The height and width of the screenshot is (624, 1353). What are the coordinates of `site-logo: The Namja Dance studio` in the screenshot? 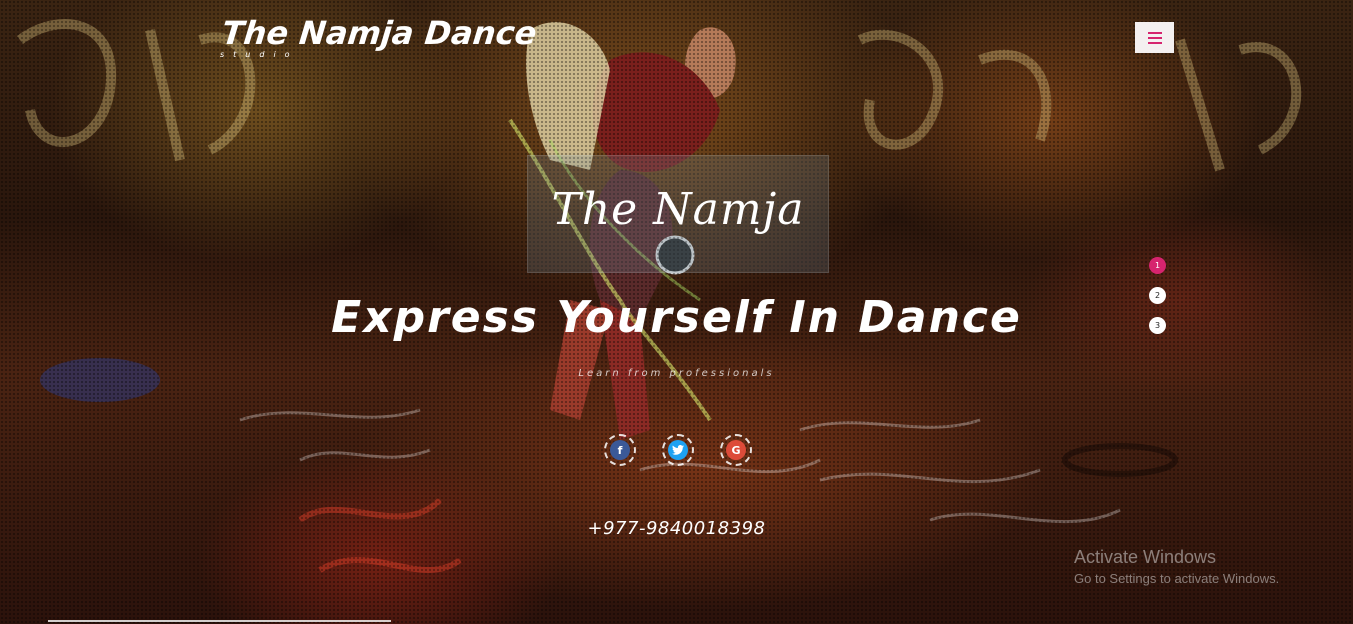 It's located at (379, 36).